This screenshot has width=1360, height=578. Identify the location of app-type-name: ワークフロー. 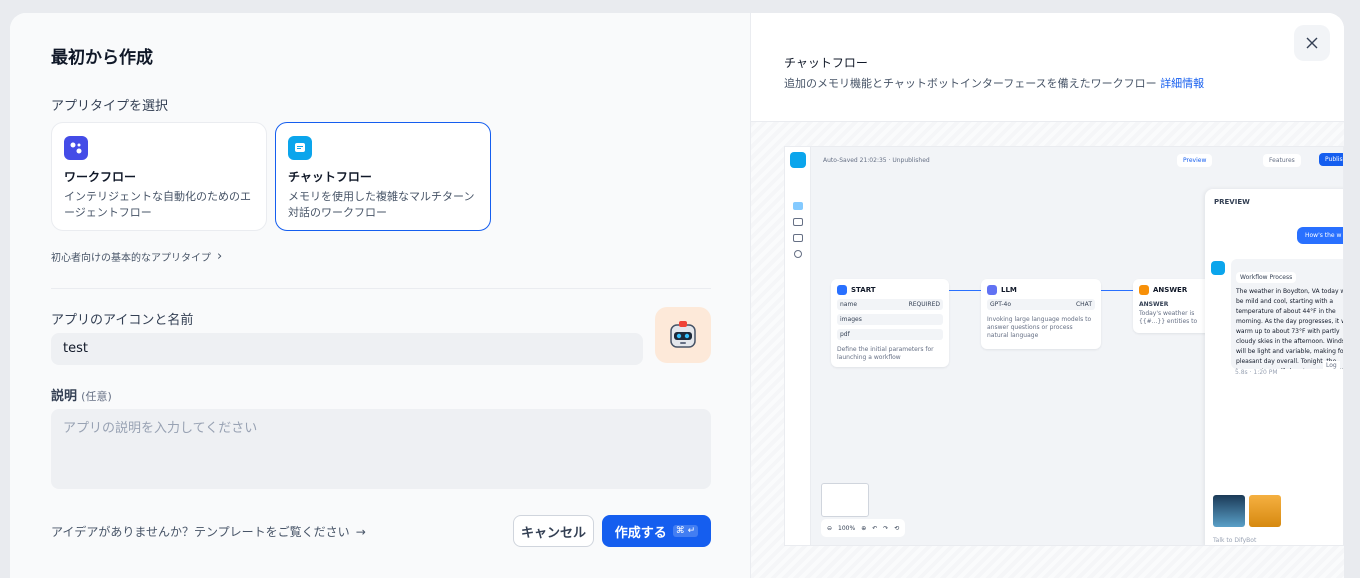
(100, 177).